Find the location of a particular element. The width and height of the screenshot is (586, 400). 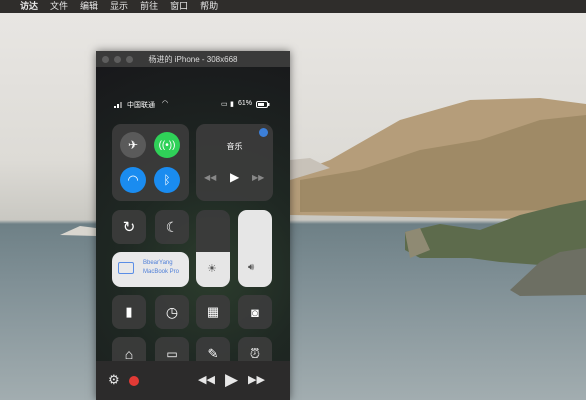

flashlight-icon: ▮ is located at coordinates (129, 311).